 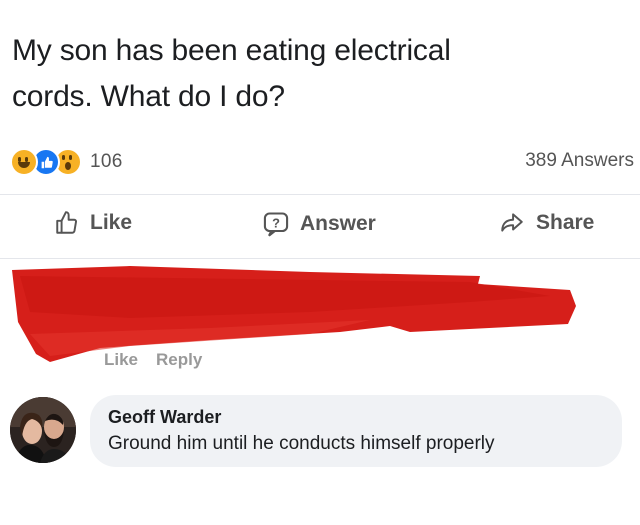 I want to click on question-line-2: cords. What do I do?, so click(x=148, y=96).